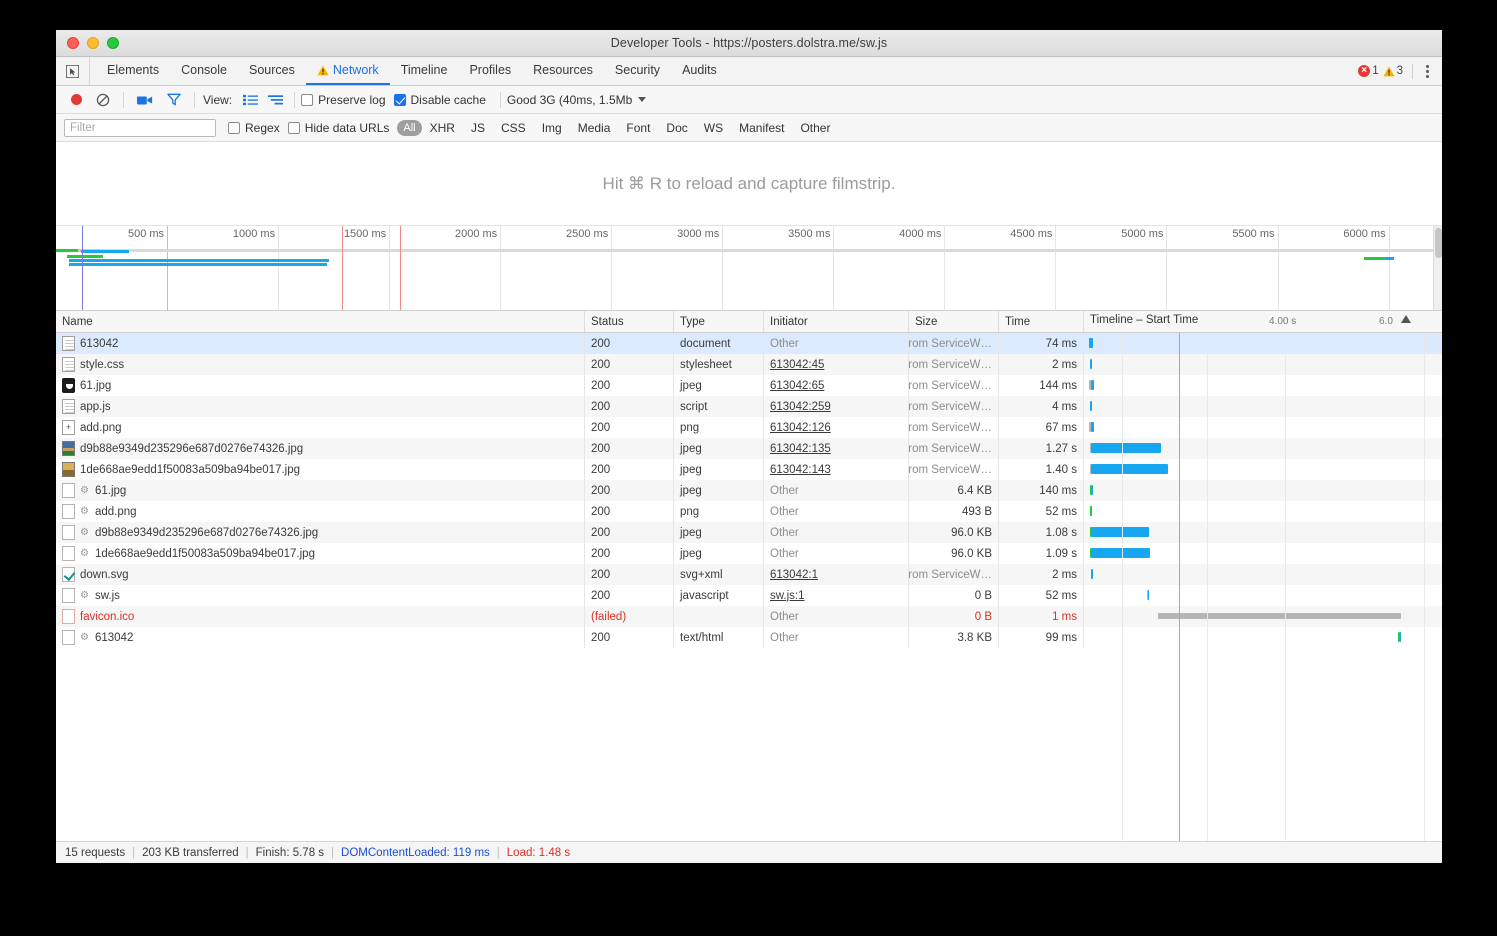 Image resolution: width=1497 pixels, height=936 pixels. I want to click on cell-initiator: 613042:65, so click(836, 385).